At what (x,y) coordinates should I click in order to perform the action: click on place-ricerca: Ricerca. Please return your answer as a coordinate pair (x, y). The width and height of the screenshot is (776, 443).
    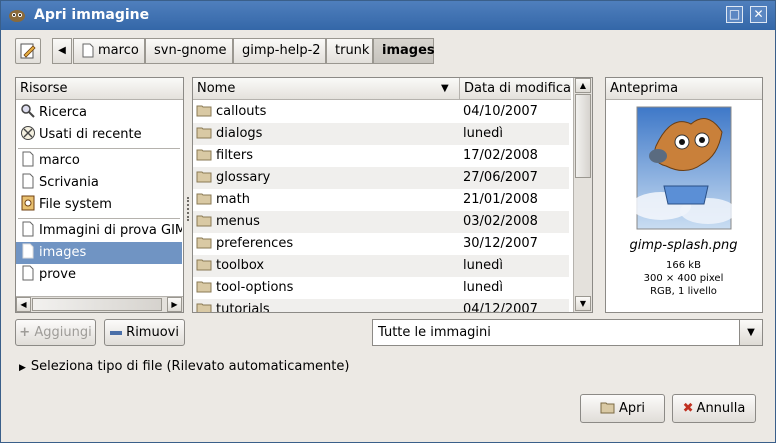
    Looking at the image, I should click on (99, 113).